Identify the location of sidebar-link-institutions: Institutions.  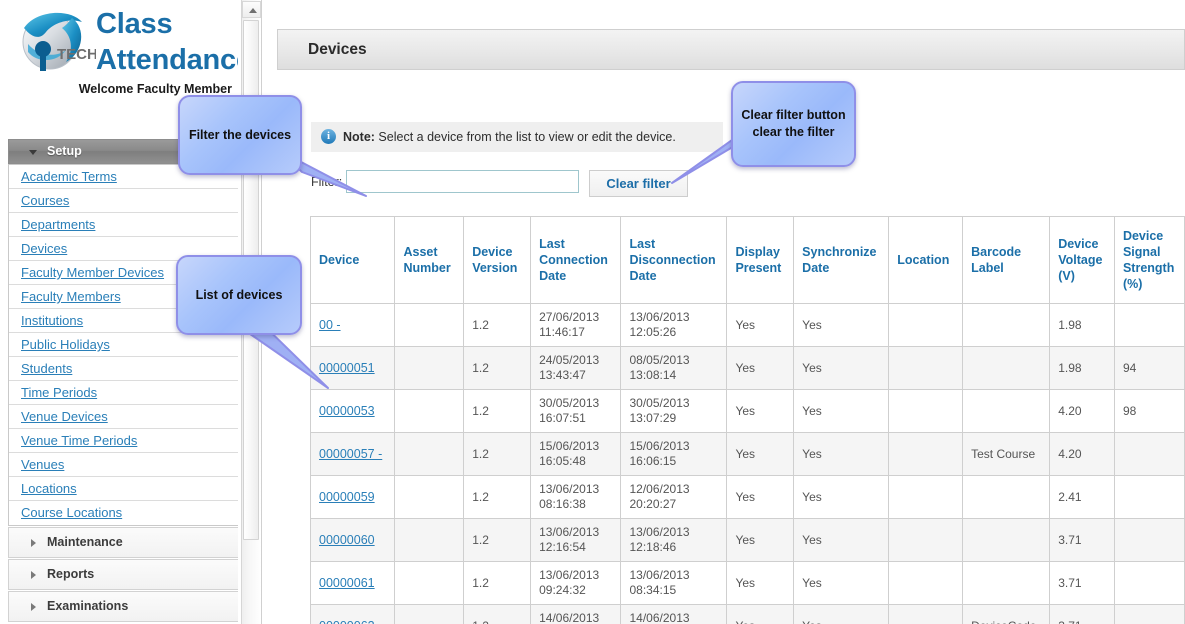
(52, 320).